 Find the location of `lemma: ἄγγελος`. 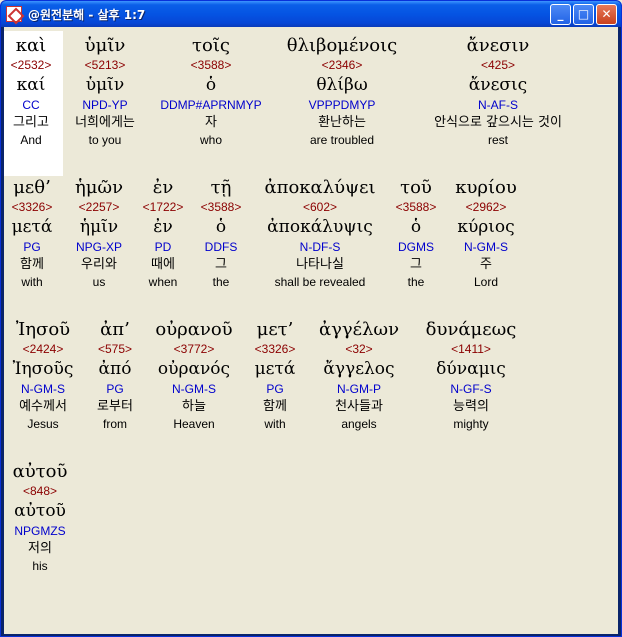

lemma: ἄγγελος is located at coordinates (359, 369).